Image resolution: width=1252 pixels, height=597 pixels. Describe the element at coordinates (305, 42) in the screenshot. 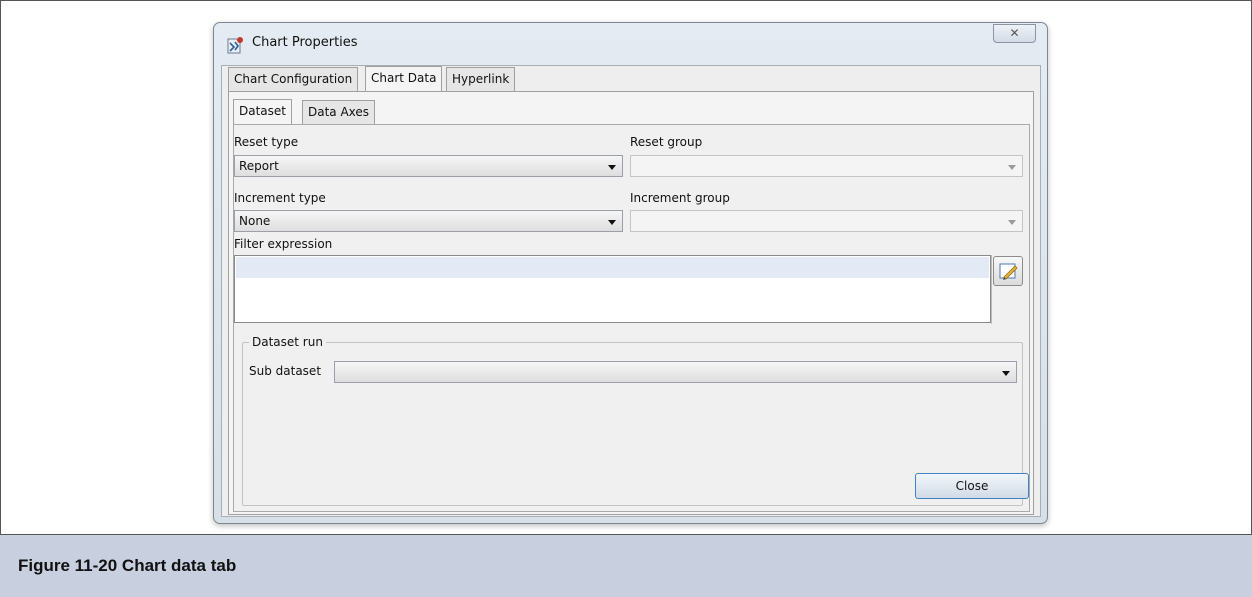

I see `dialog-title: Chart Properties` at that location.